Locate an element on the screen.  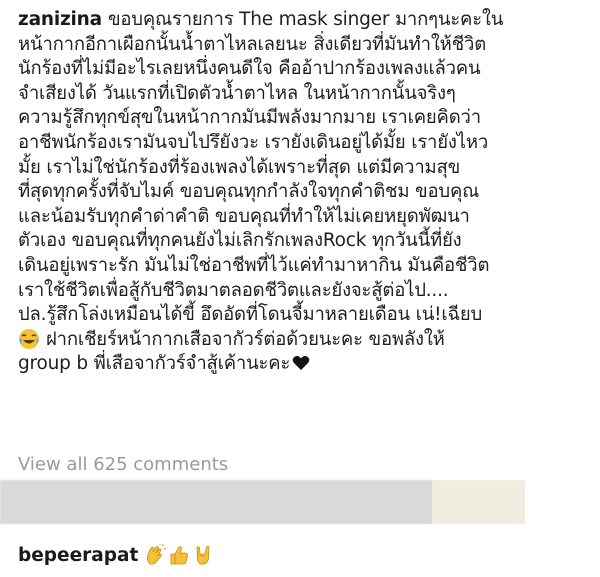
rock-on-hand-icon is located at coordinates (203, 555).